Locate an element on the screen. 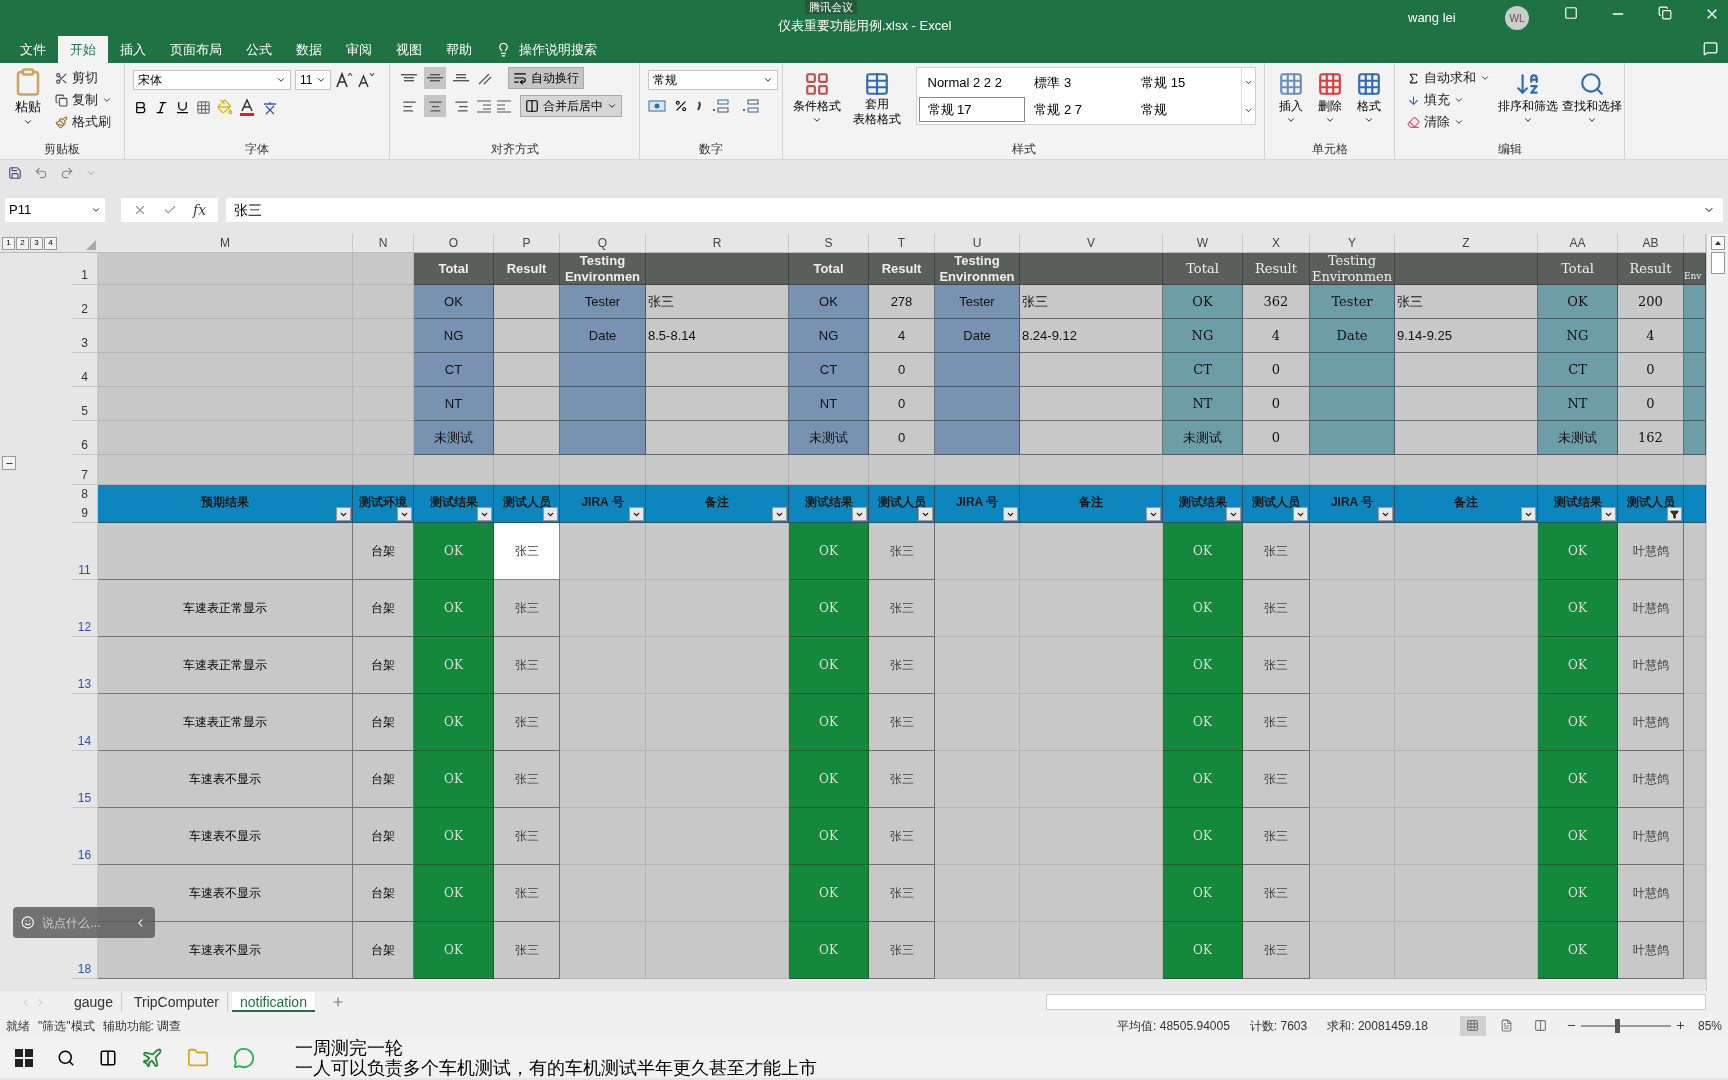 The width and height of the screenshot is (1728, 1080). format-as-table-label: 表格格式 is located at coordinates (876, 119).